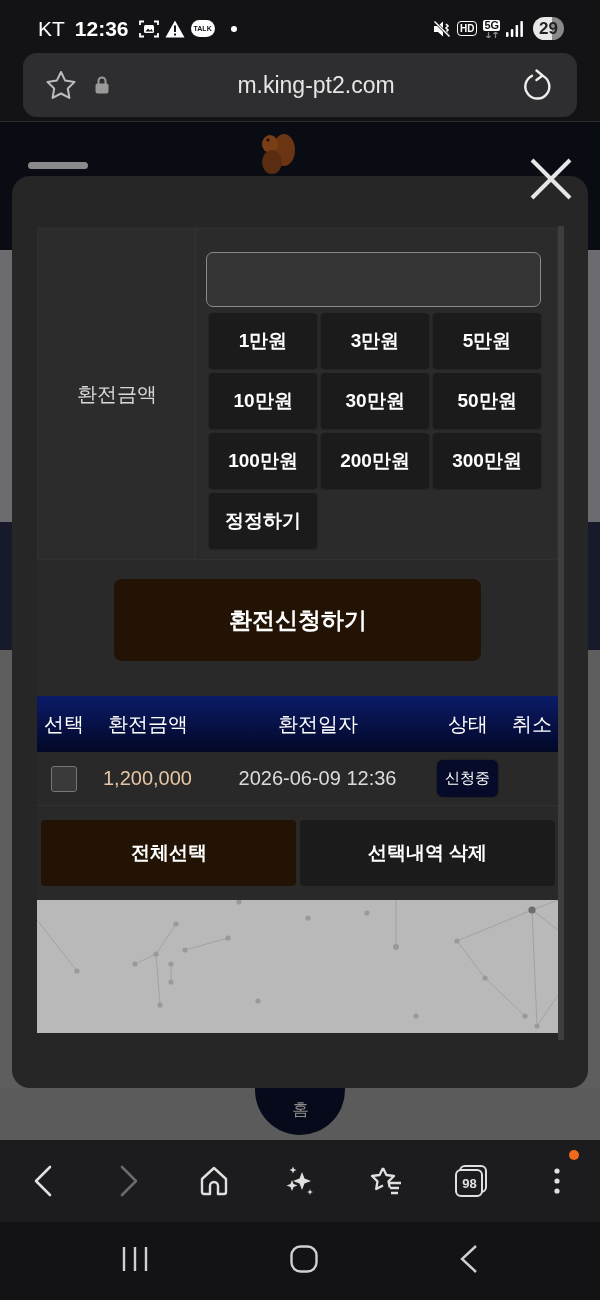  What do you see at coordinates (58, 165) in the screenshot?
I see `menu-icon` at bounding box center [58, 165].